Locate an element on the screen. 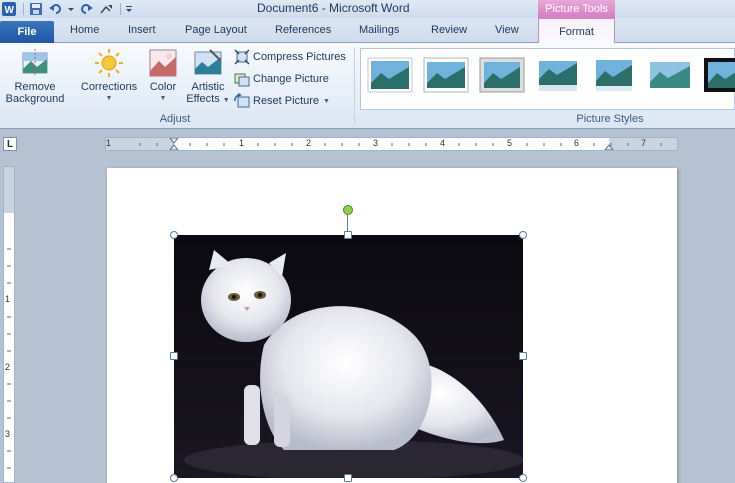 This screenshot has width=735, height=483. artistic-effects-label-line2: Effects ▼ is located at coordinates (207, 100).